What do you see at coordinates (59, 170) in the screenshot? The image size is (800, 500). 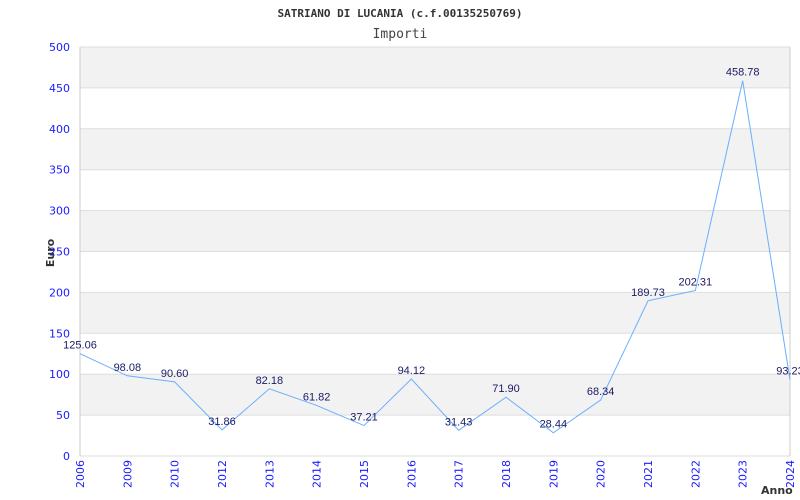 I see `y-tick-label: 350` at bounding box center [59, 170].